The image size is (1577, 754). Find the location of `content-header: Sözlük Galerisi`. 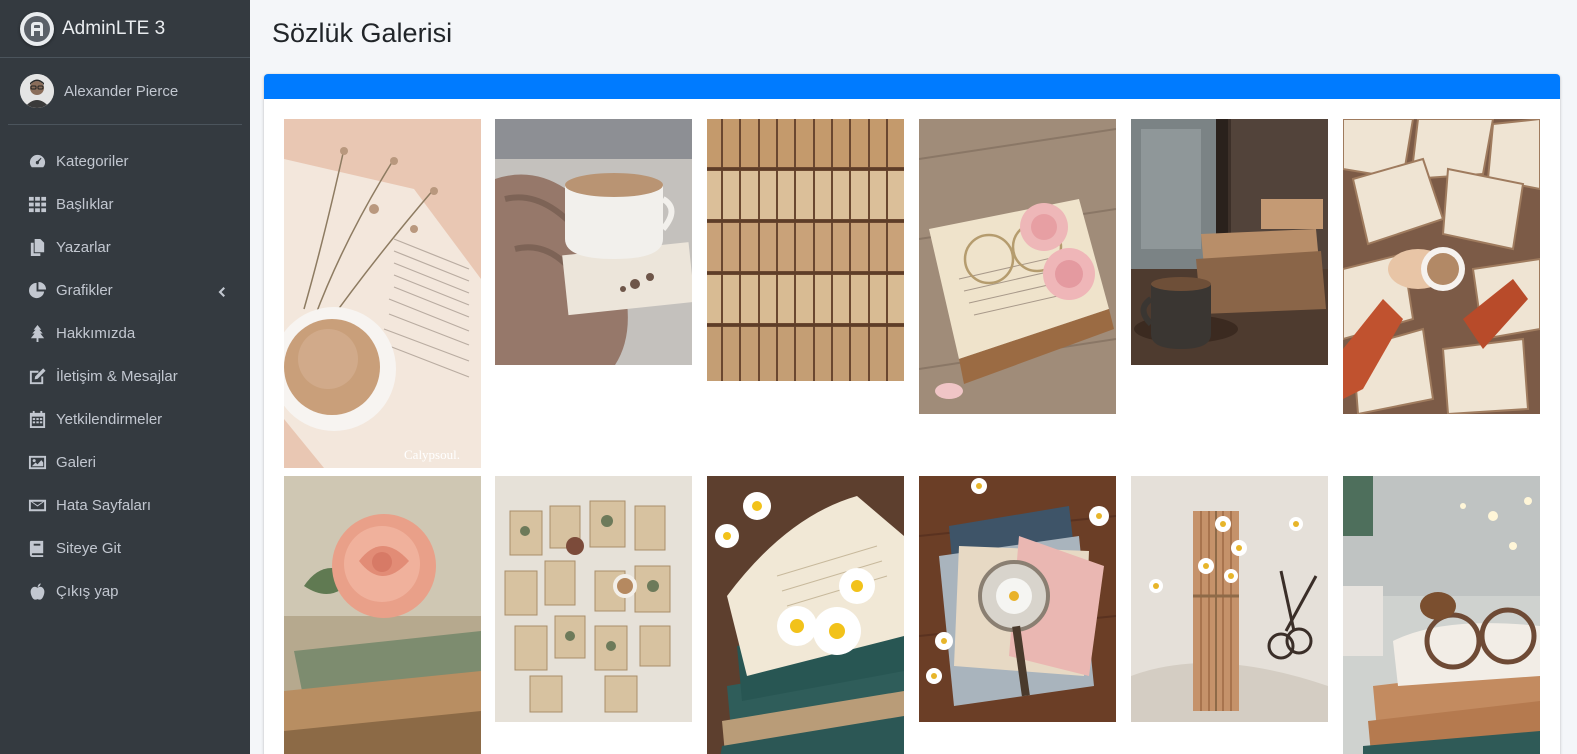

content-header: Sözlük Galerisi is located at coordinates (913, 35).